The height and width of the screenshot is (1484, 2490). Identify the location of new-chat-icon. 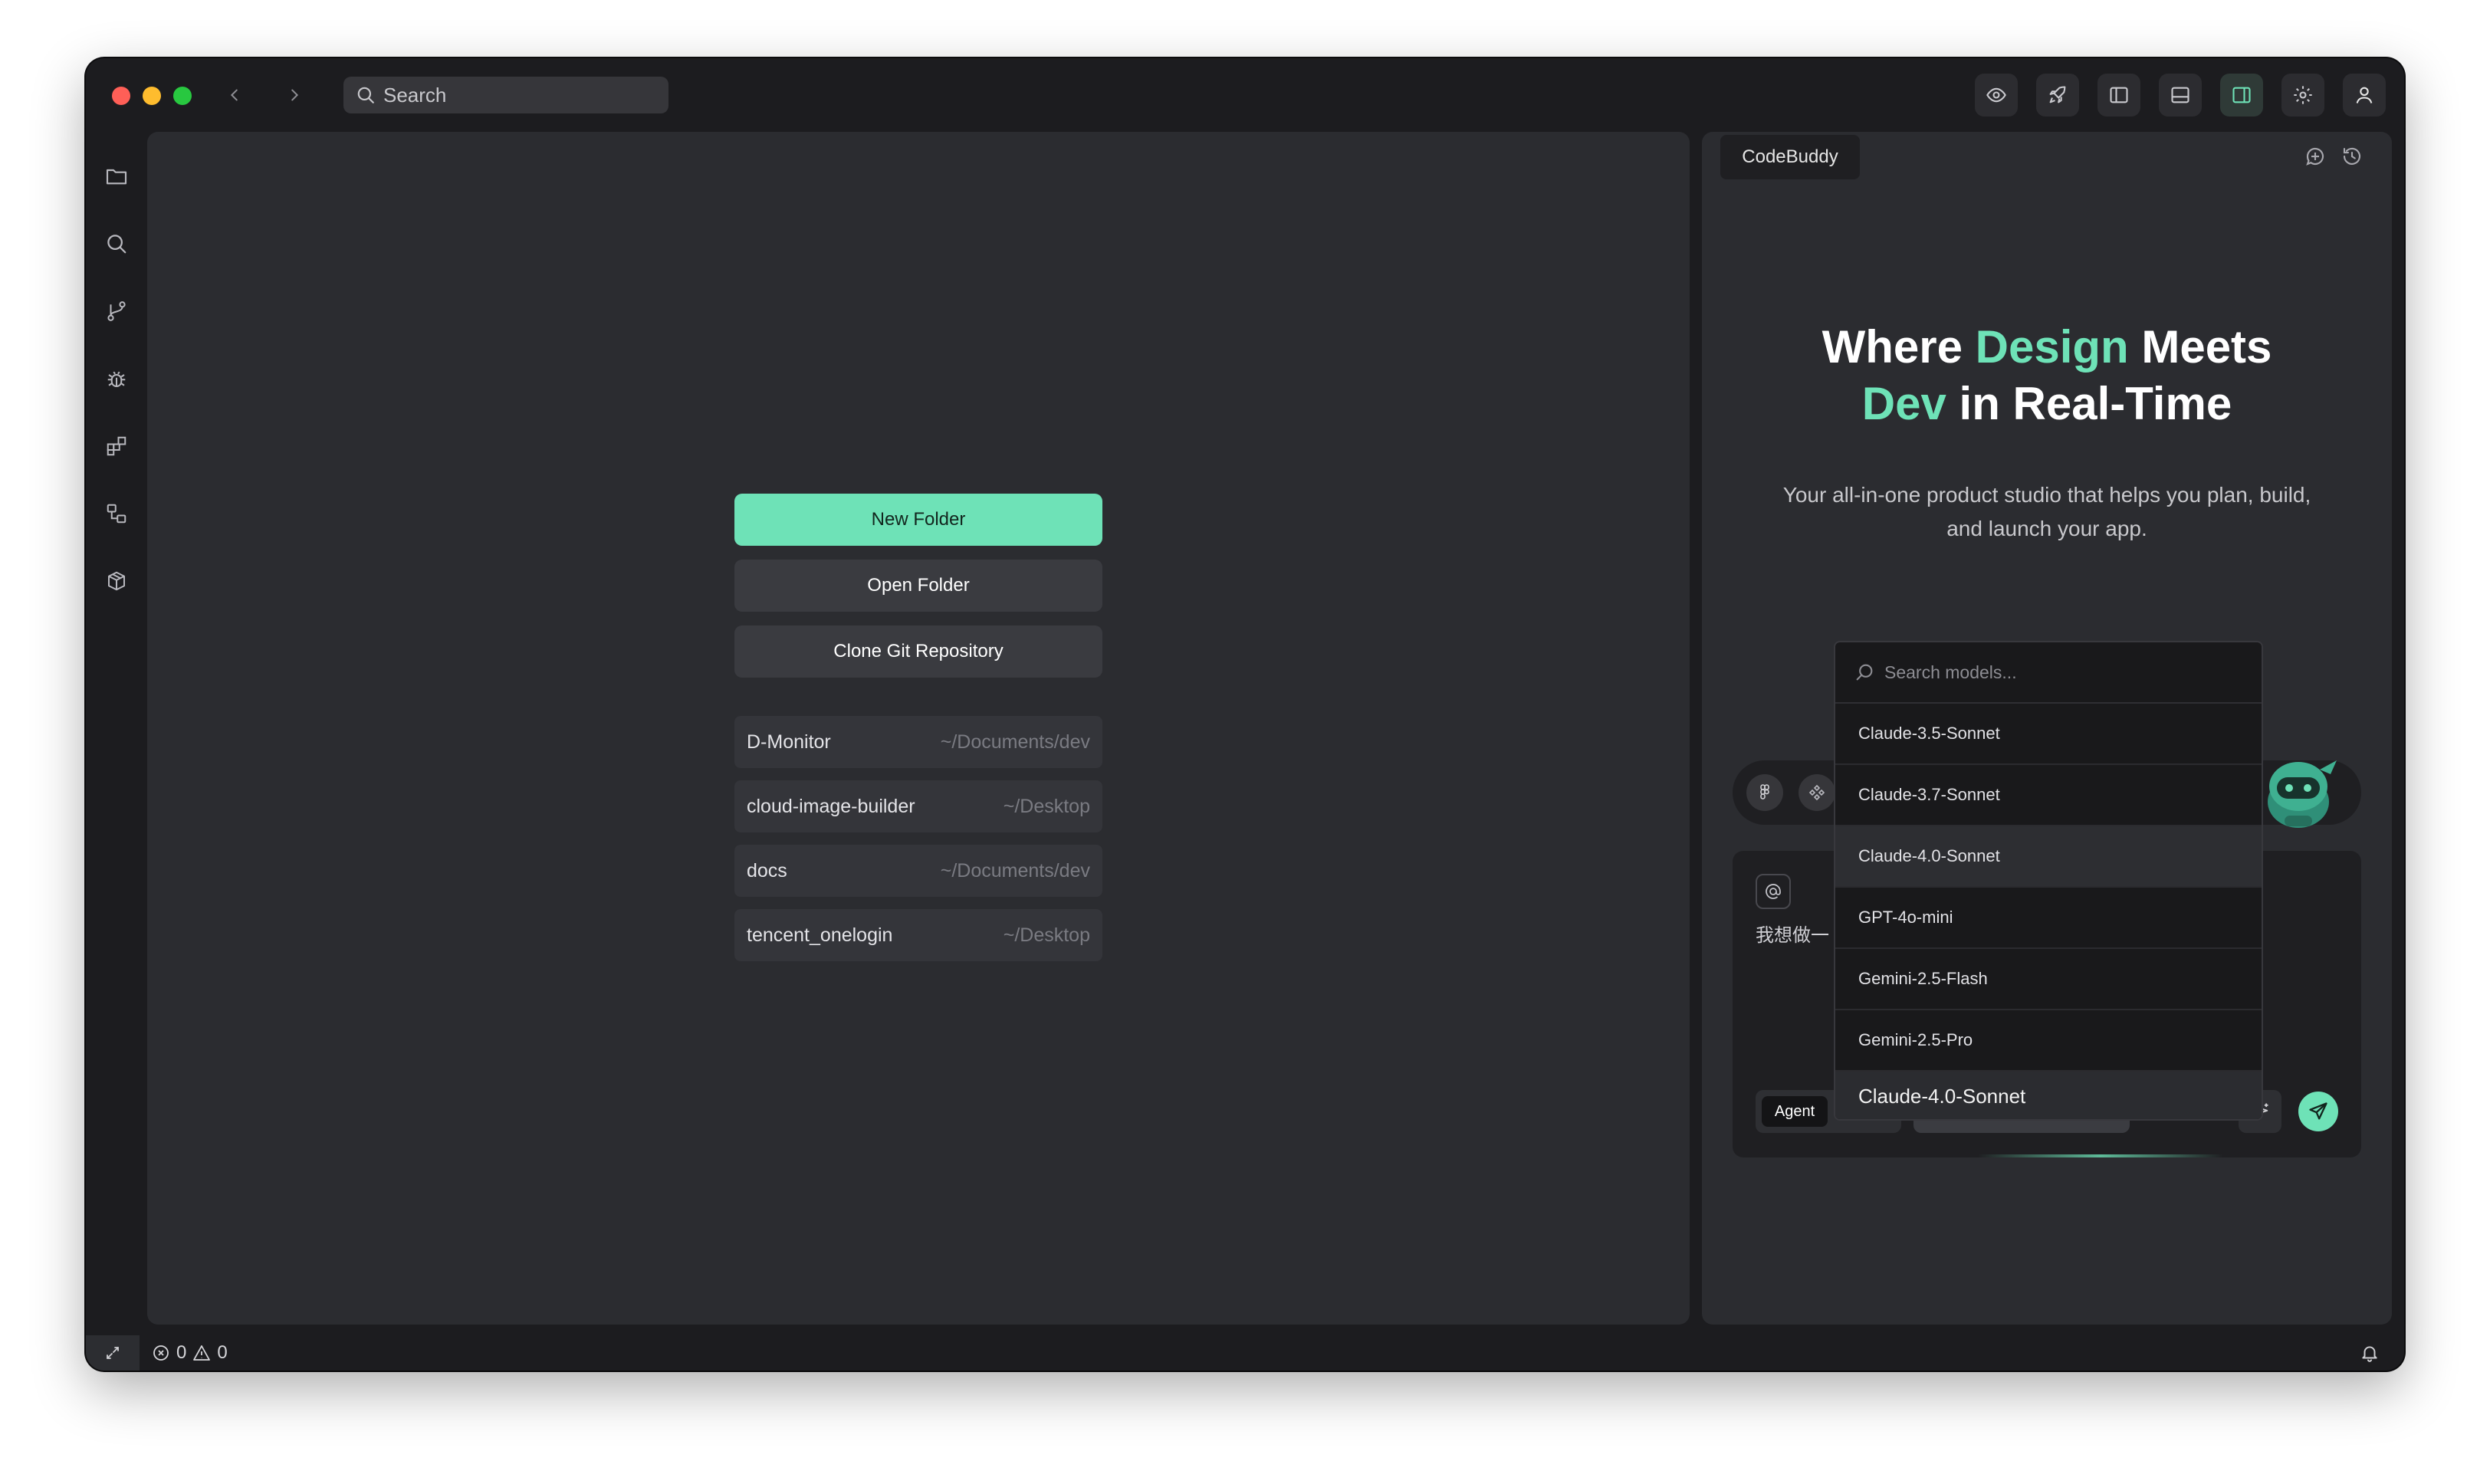
(2315, 156).